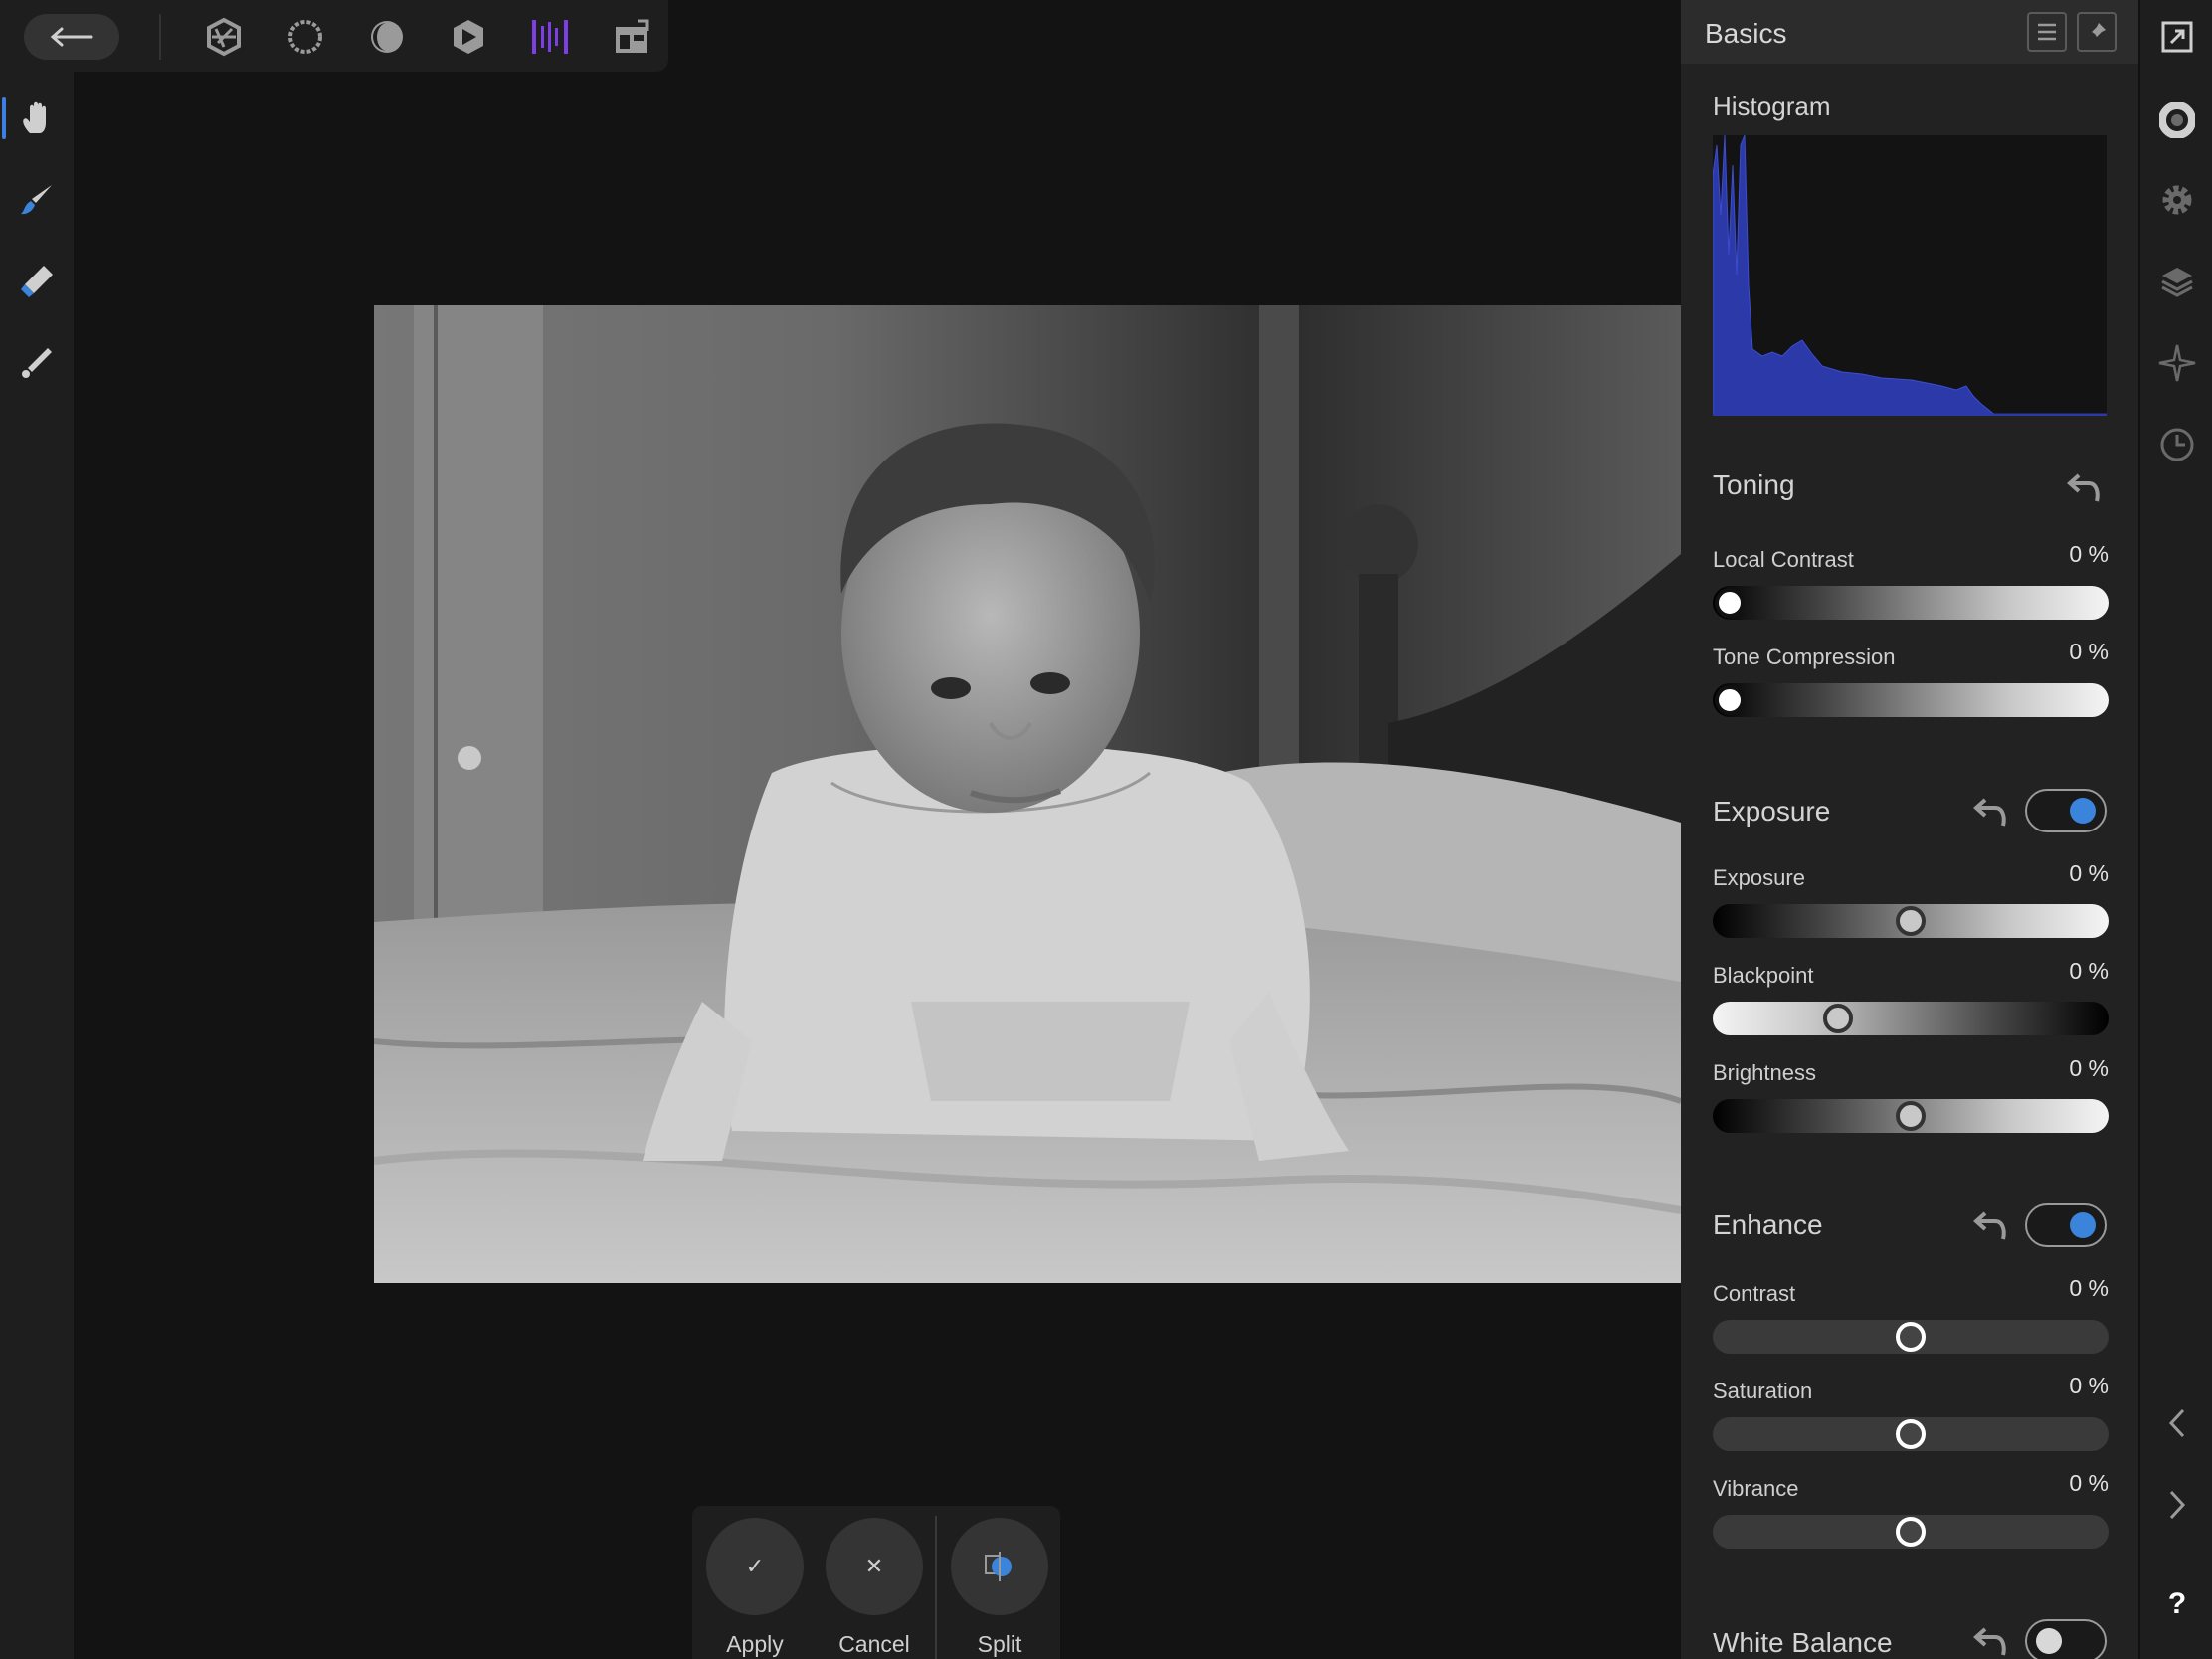  Describe the element at coordinates (1730, 603) in the screenshot. I see `local-contrast-thumb` at that location.